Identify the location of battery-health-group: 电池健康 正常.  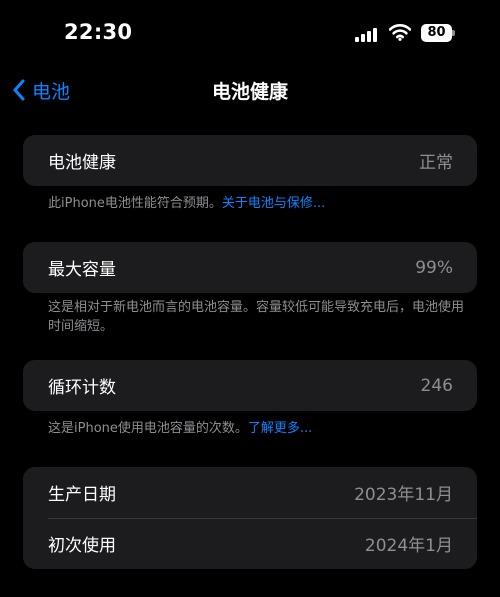
(250, 160).